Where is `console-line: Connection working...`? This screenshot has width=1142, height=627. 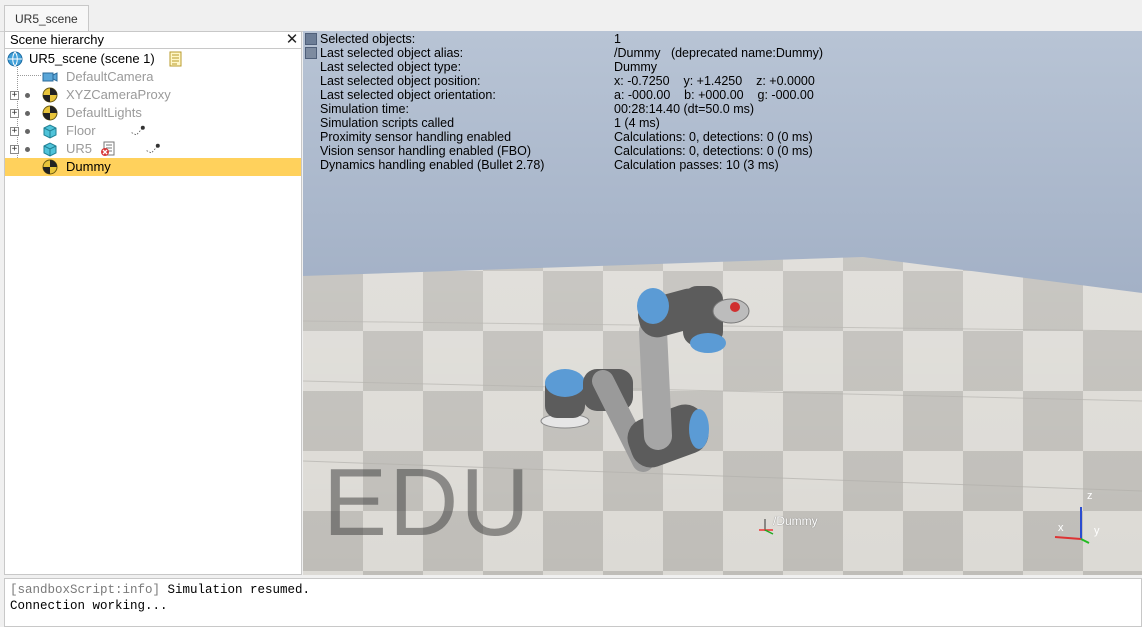 console-line: Connection working... is located at coordinates (573, 606).